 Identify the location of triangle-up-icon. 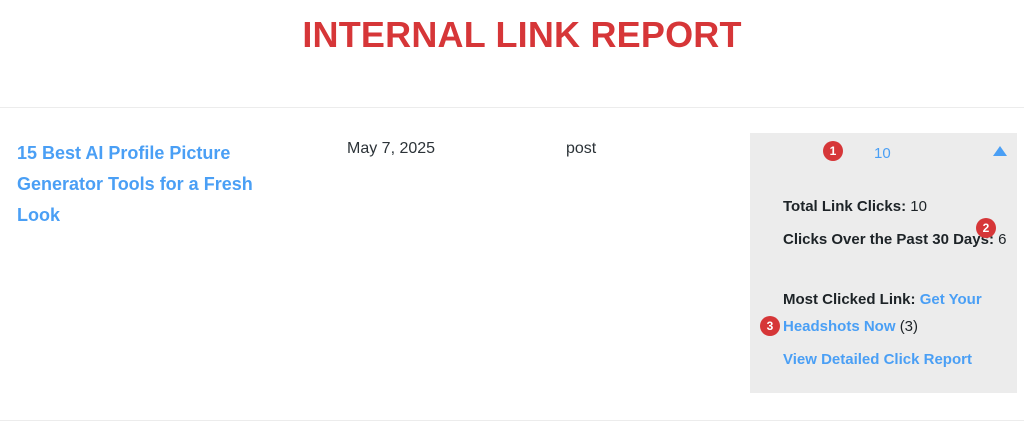
(1000, 151).